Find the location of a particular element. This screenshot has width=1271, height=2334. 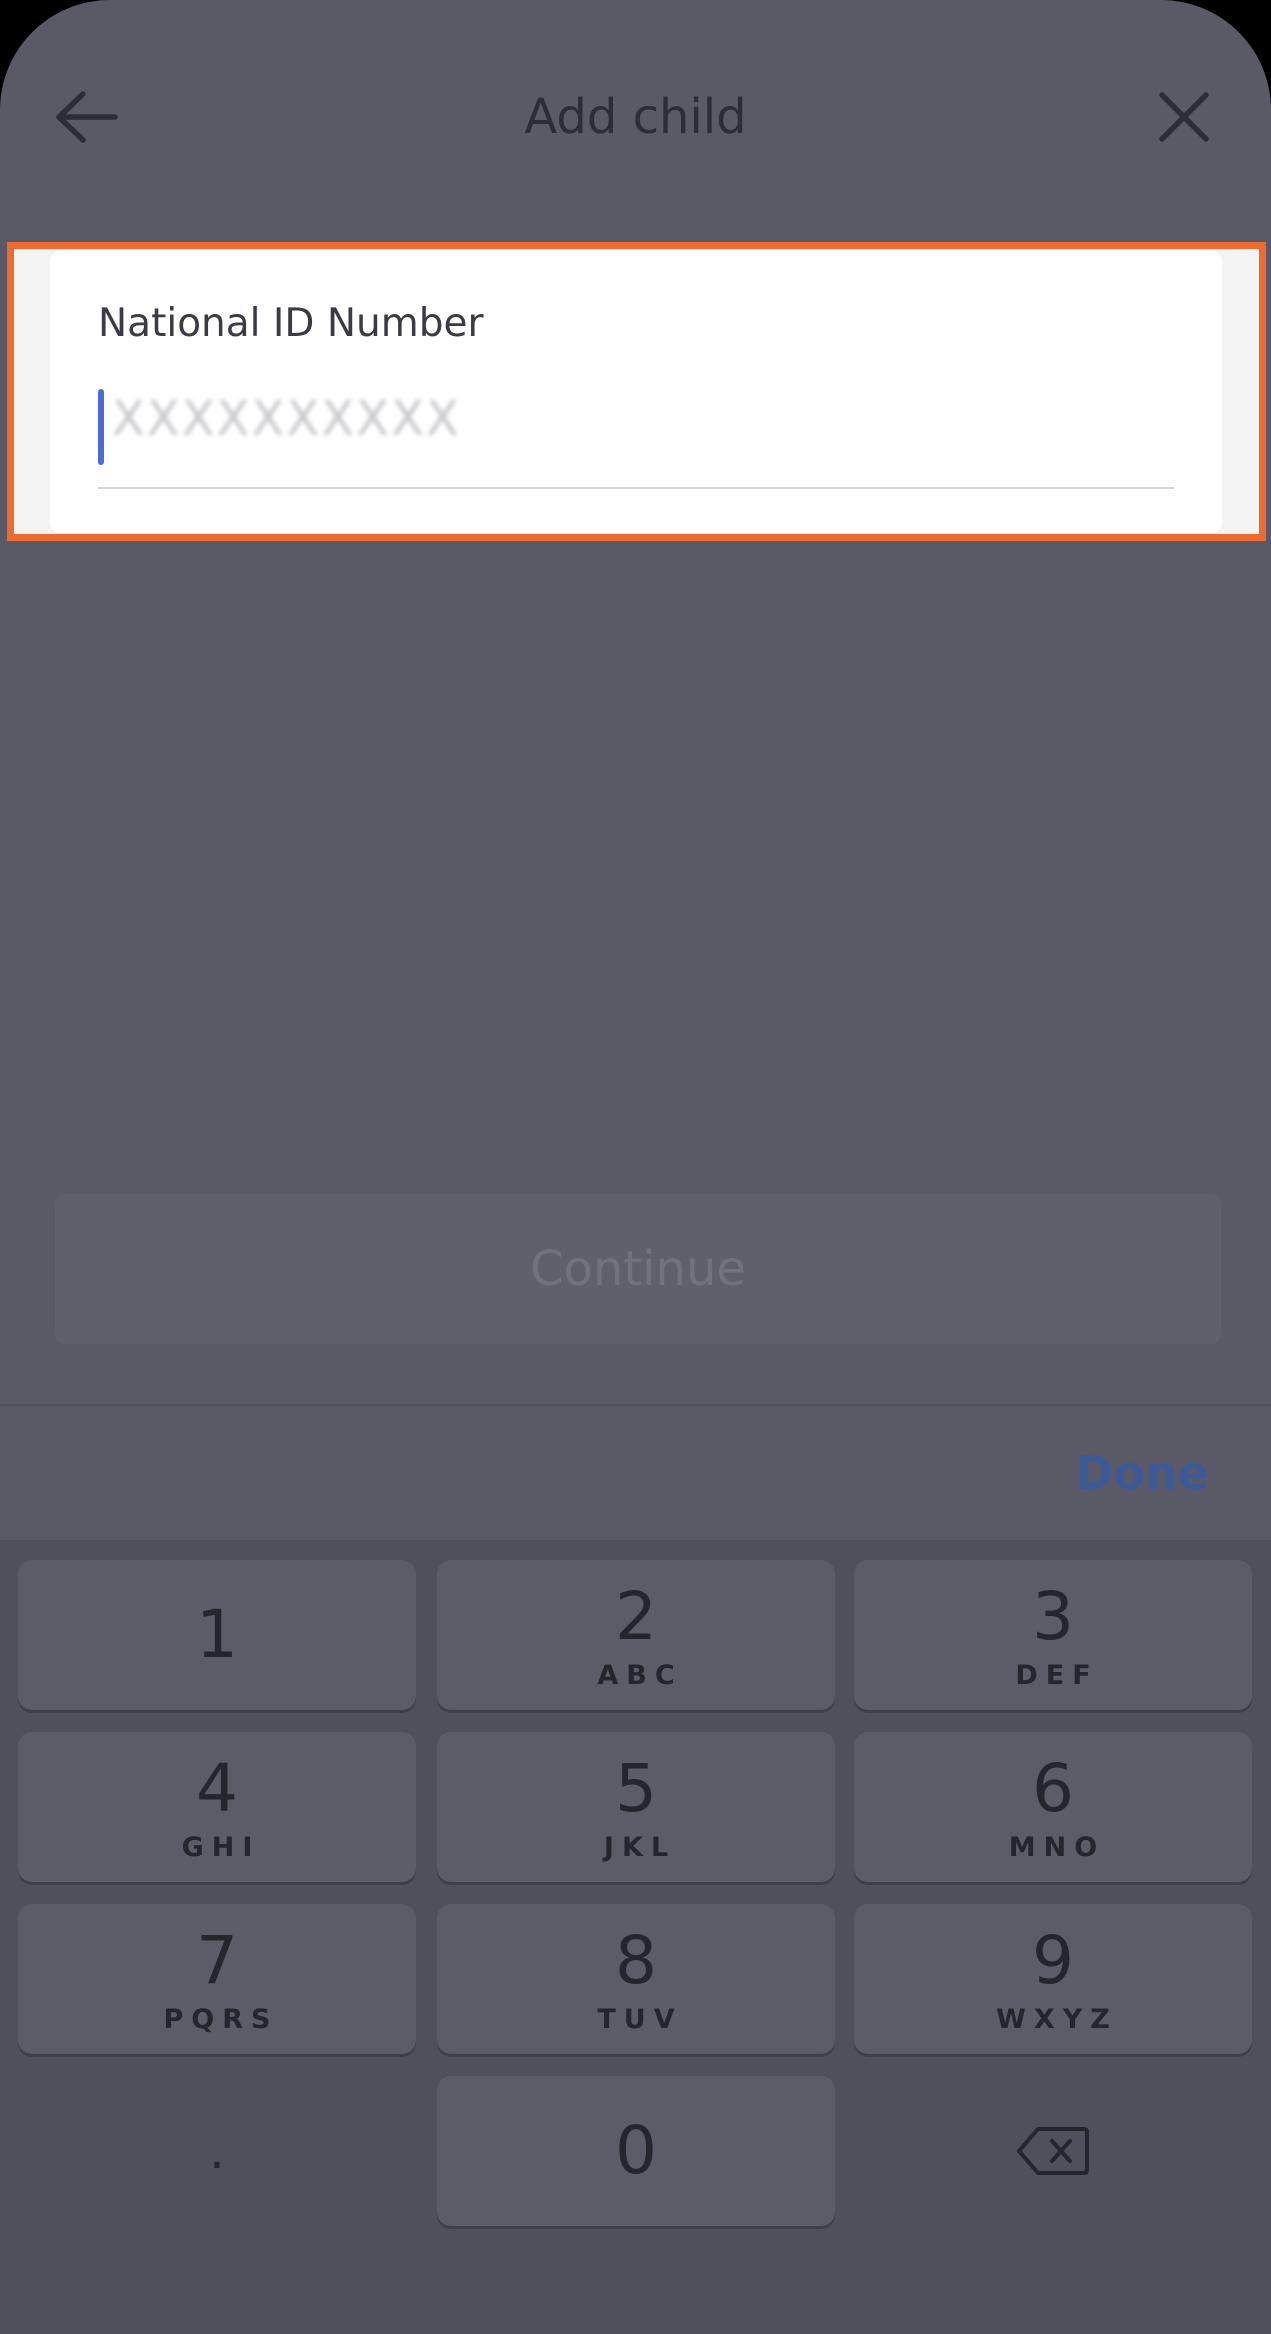

key-letters: GHI is located at coordinates (221, 1847).